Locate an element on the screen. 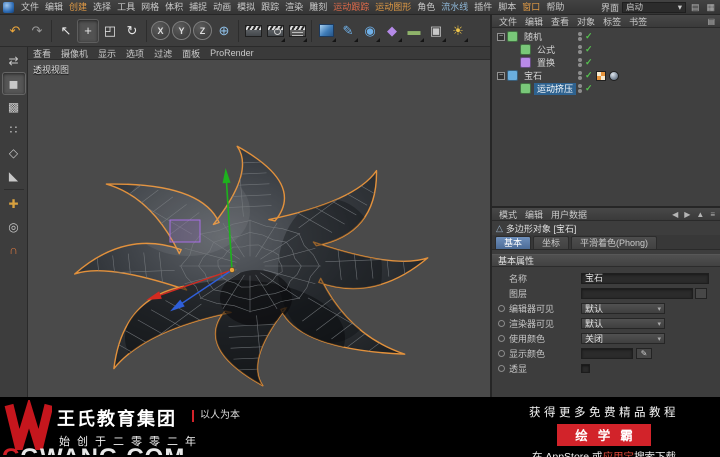 The image size is (720, 457). rotate-tool-icon: ↻ is located at coordinates (132, 31).